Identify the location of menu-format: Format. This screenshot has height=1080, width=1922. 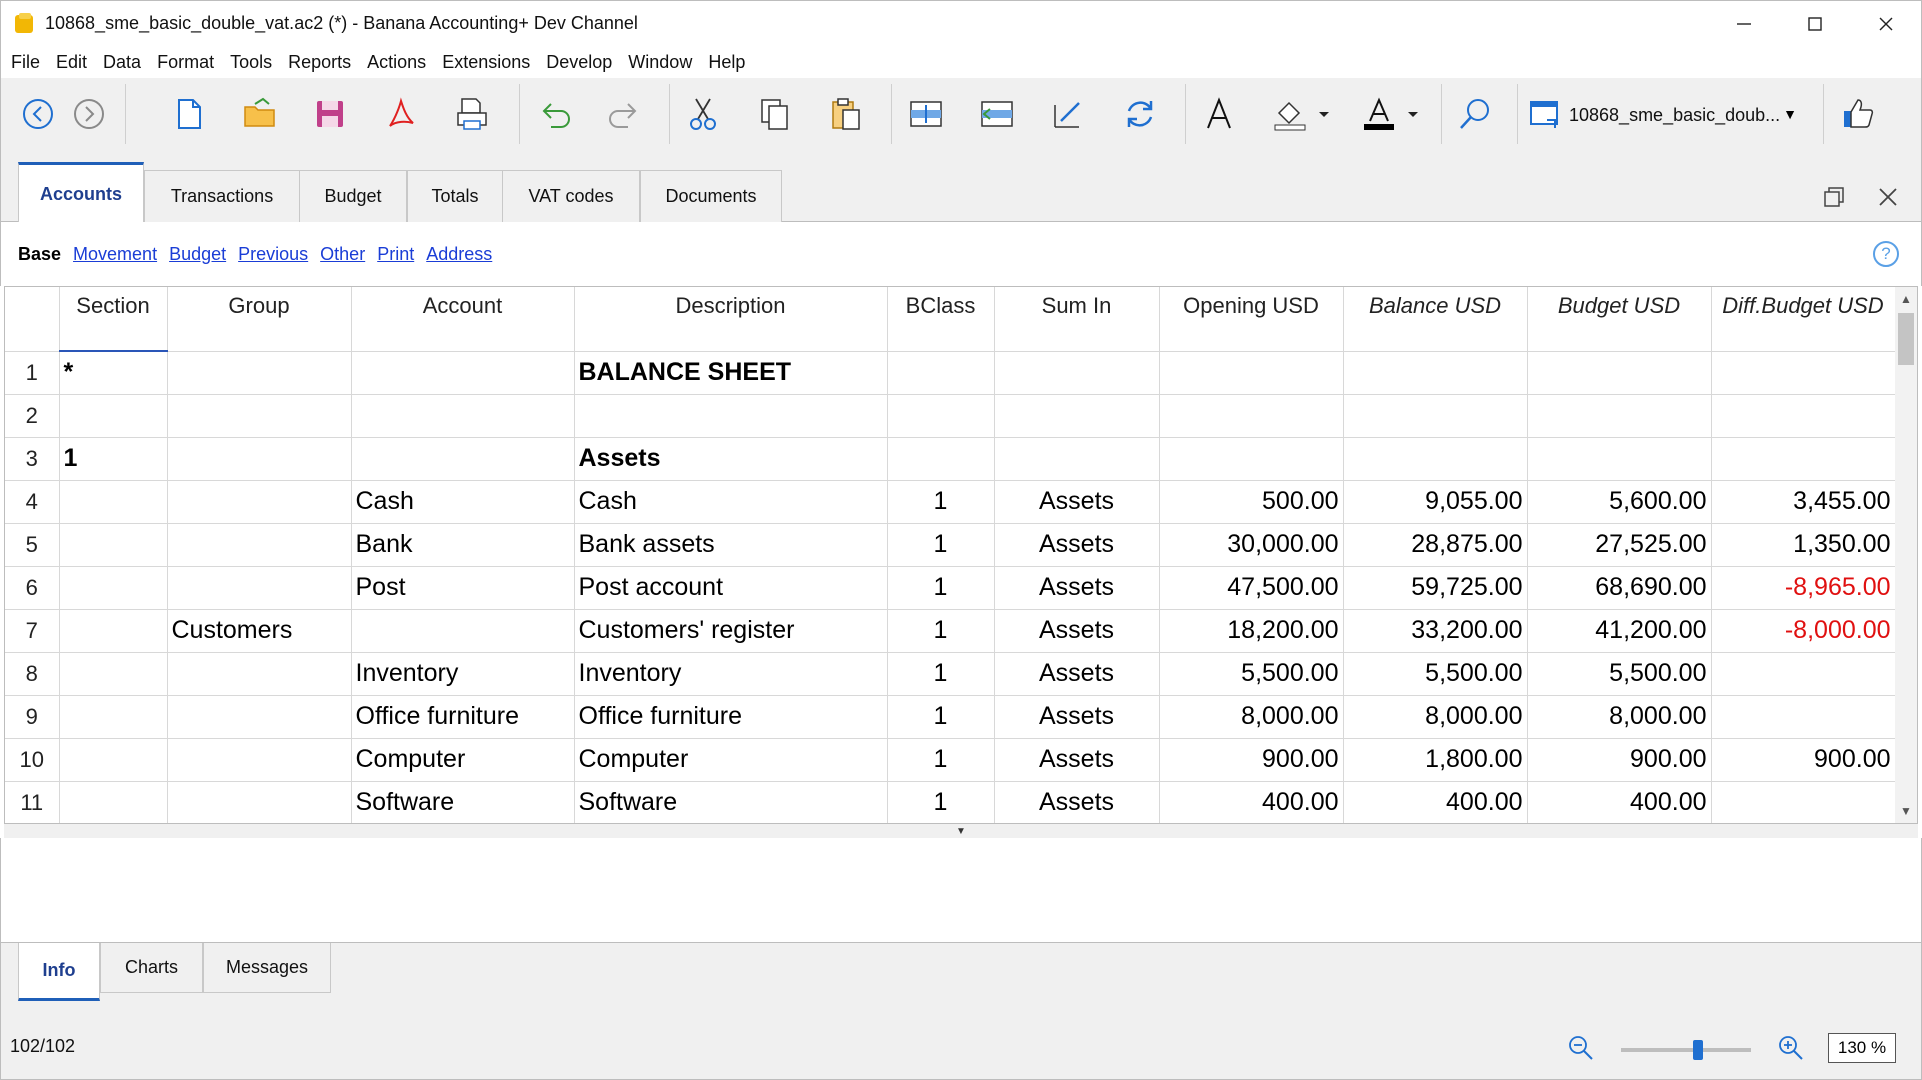
(185, 62).